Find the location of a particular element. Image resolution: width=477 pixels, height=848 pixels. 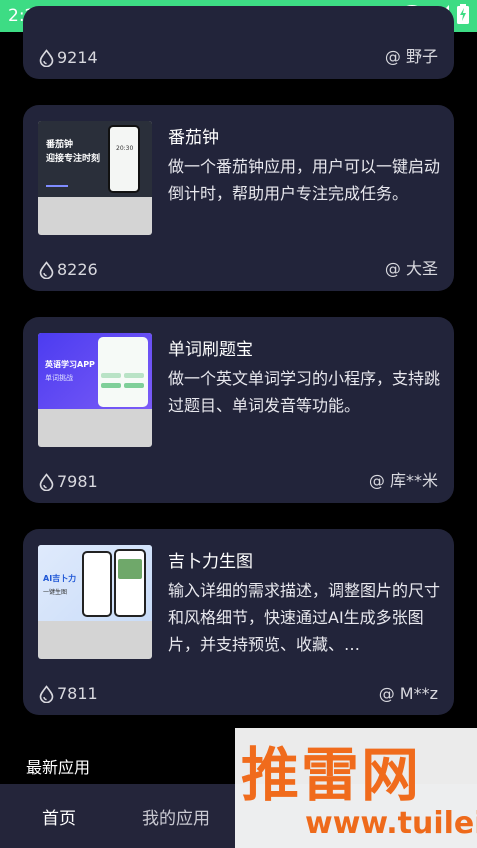

card-stat: 7981 is located at coordinates (68, 481).